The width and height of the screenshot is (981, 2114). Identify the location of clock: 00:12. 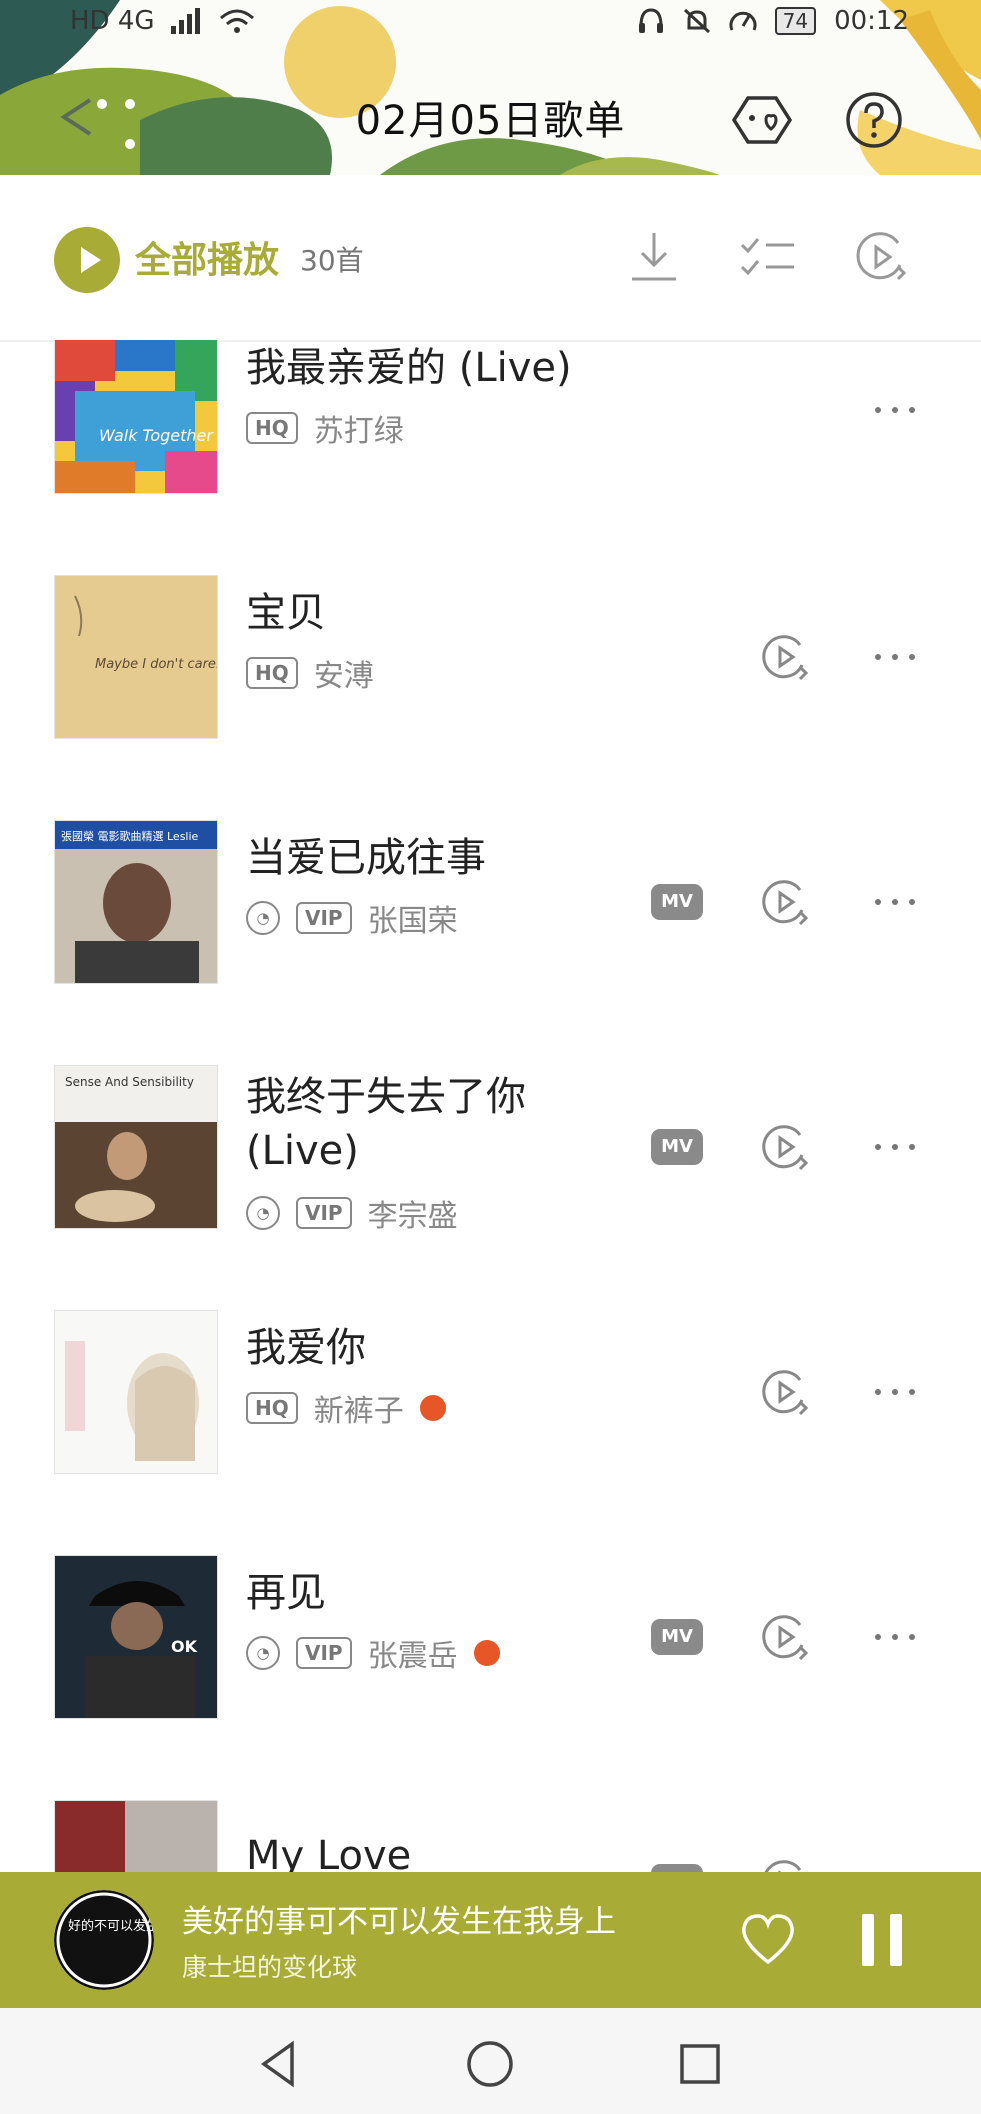
(871, 21).